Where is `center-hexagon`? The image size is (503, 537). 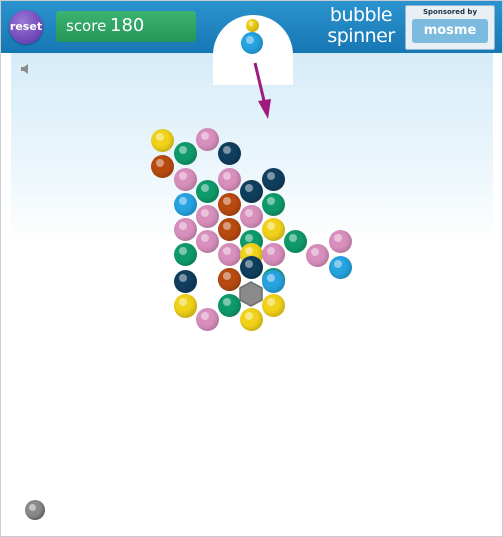 center-hexagon is located at coordinates (251, 294).